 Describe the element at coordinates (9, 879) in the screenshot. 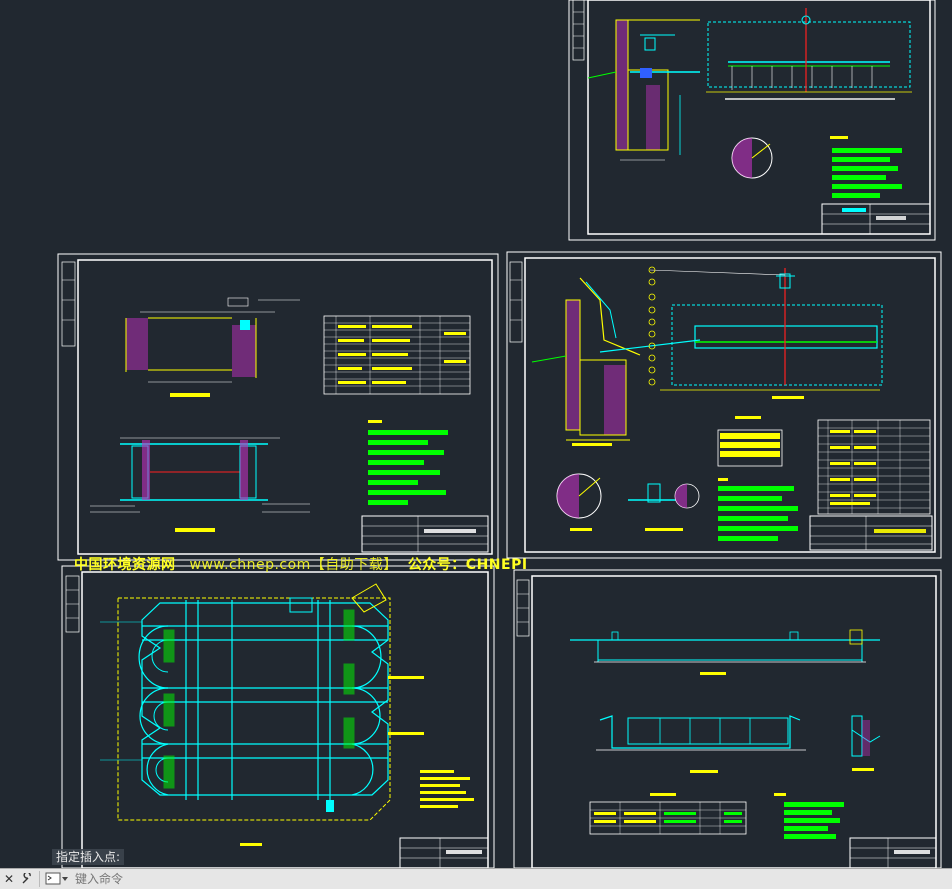

I see `close-icon: ✕` at that location.